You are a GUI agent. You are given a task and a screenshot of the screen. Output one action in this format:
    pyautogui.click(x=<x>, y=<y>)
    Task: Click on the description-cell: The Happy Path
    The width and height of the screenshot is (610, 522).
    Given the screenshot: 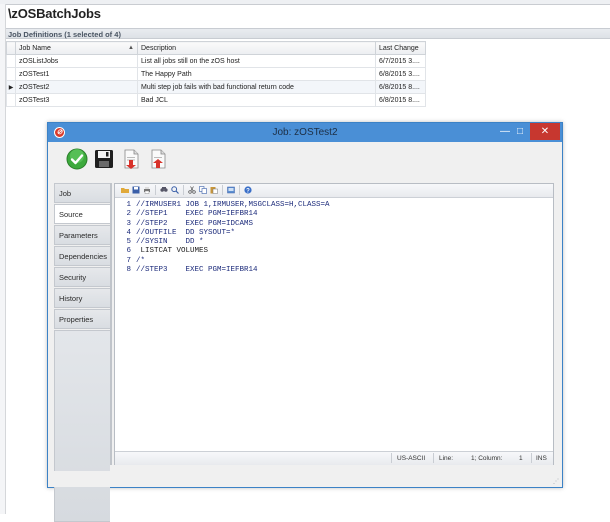 What is the action you would take?
    pyautogui.click(x=256, y=74)
    